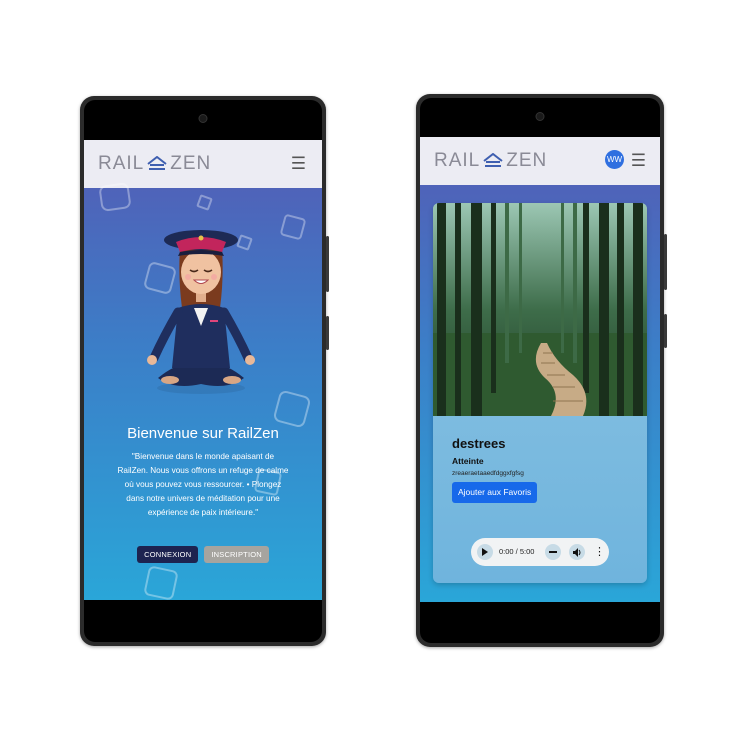 This screenshot has height=750, width=750. What do you see at coordinates (468, 461) in the screenshot?
I see `card-subtitle: Atteinte` at bounding box center [468, 461].